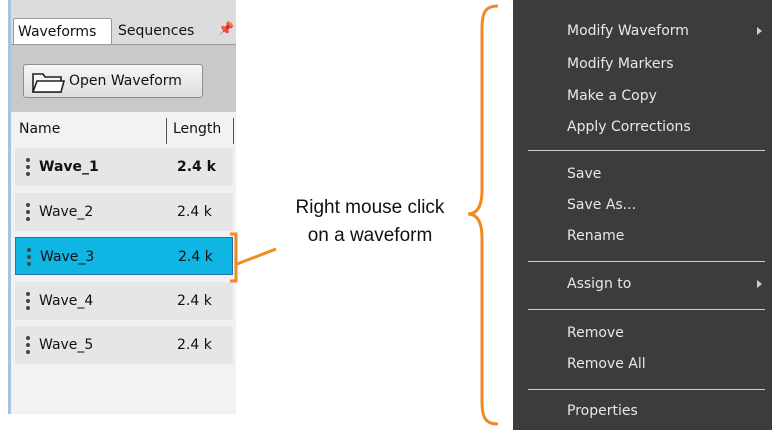 The width and height of the screenshot is (772, 430). Describe the element at coordinates (124, 301) in the screenshot. I see `waveform-row-wave-4: Wave_4 2.4 k` at that location.